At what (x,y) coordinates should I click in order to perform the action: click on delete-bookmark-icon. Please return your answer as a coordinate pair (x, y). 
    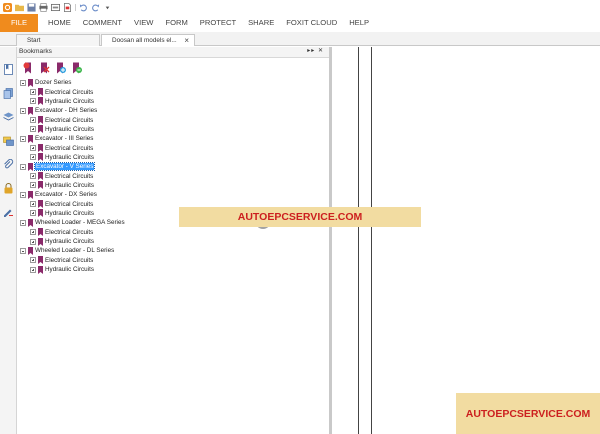
    Looking at the image, I should click on (44, 68).